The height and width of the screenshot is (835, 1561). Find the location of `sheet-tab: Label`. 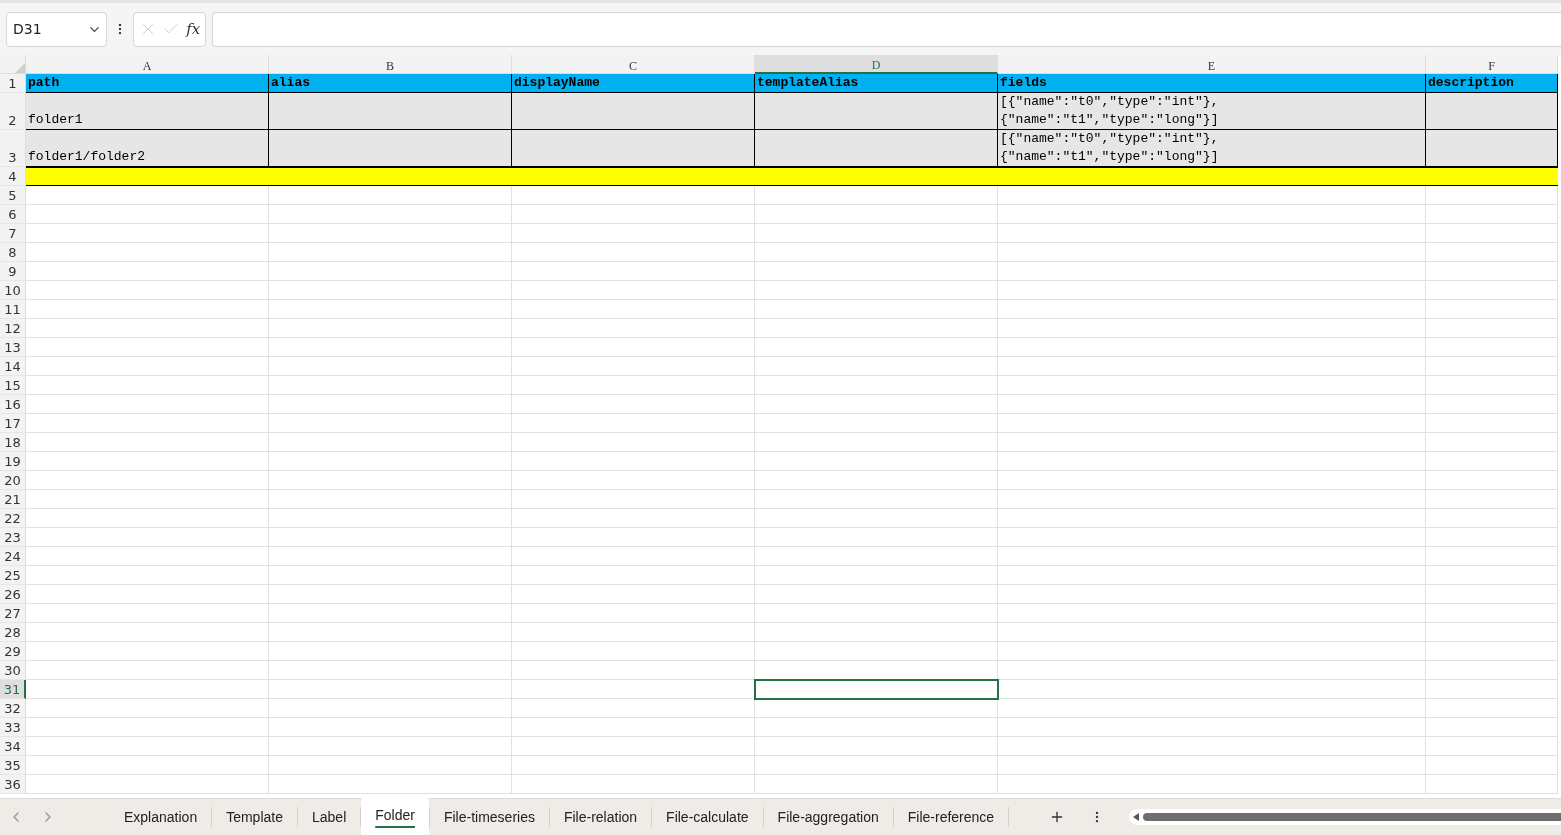

sheet-tab: Label is located at coordinates (329, 817).